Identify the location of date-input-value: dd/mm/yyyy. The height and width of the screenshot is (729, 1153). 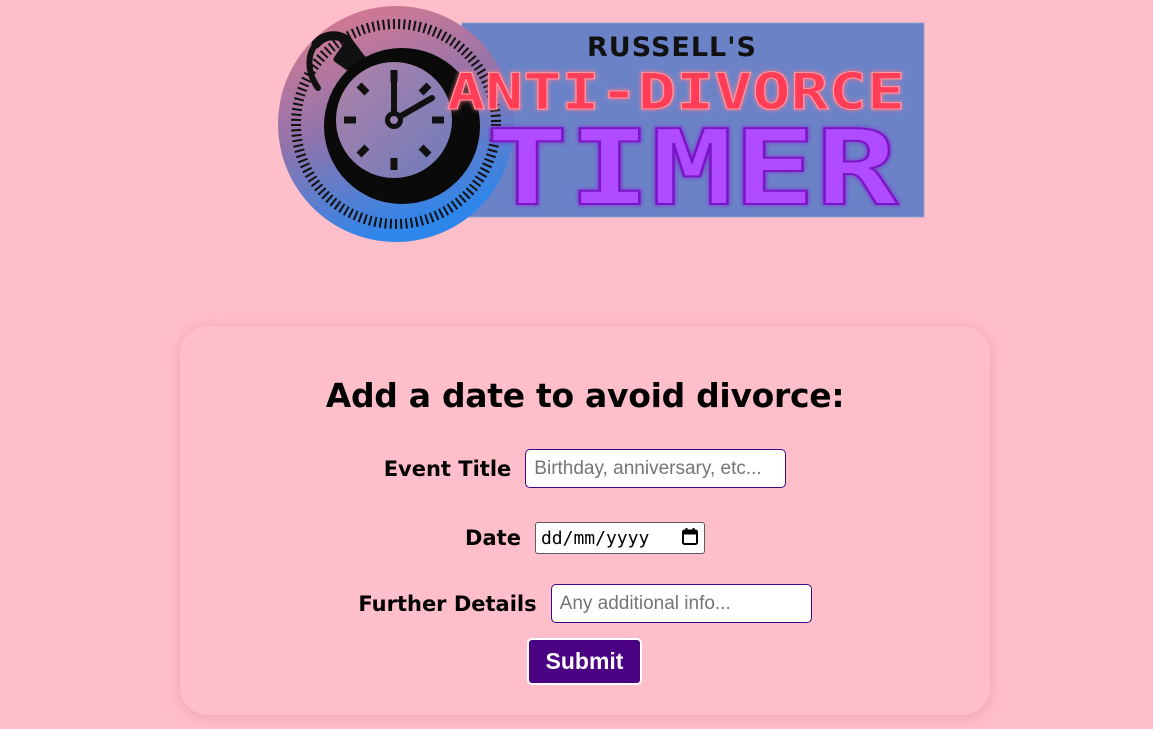
(595, 538).